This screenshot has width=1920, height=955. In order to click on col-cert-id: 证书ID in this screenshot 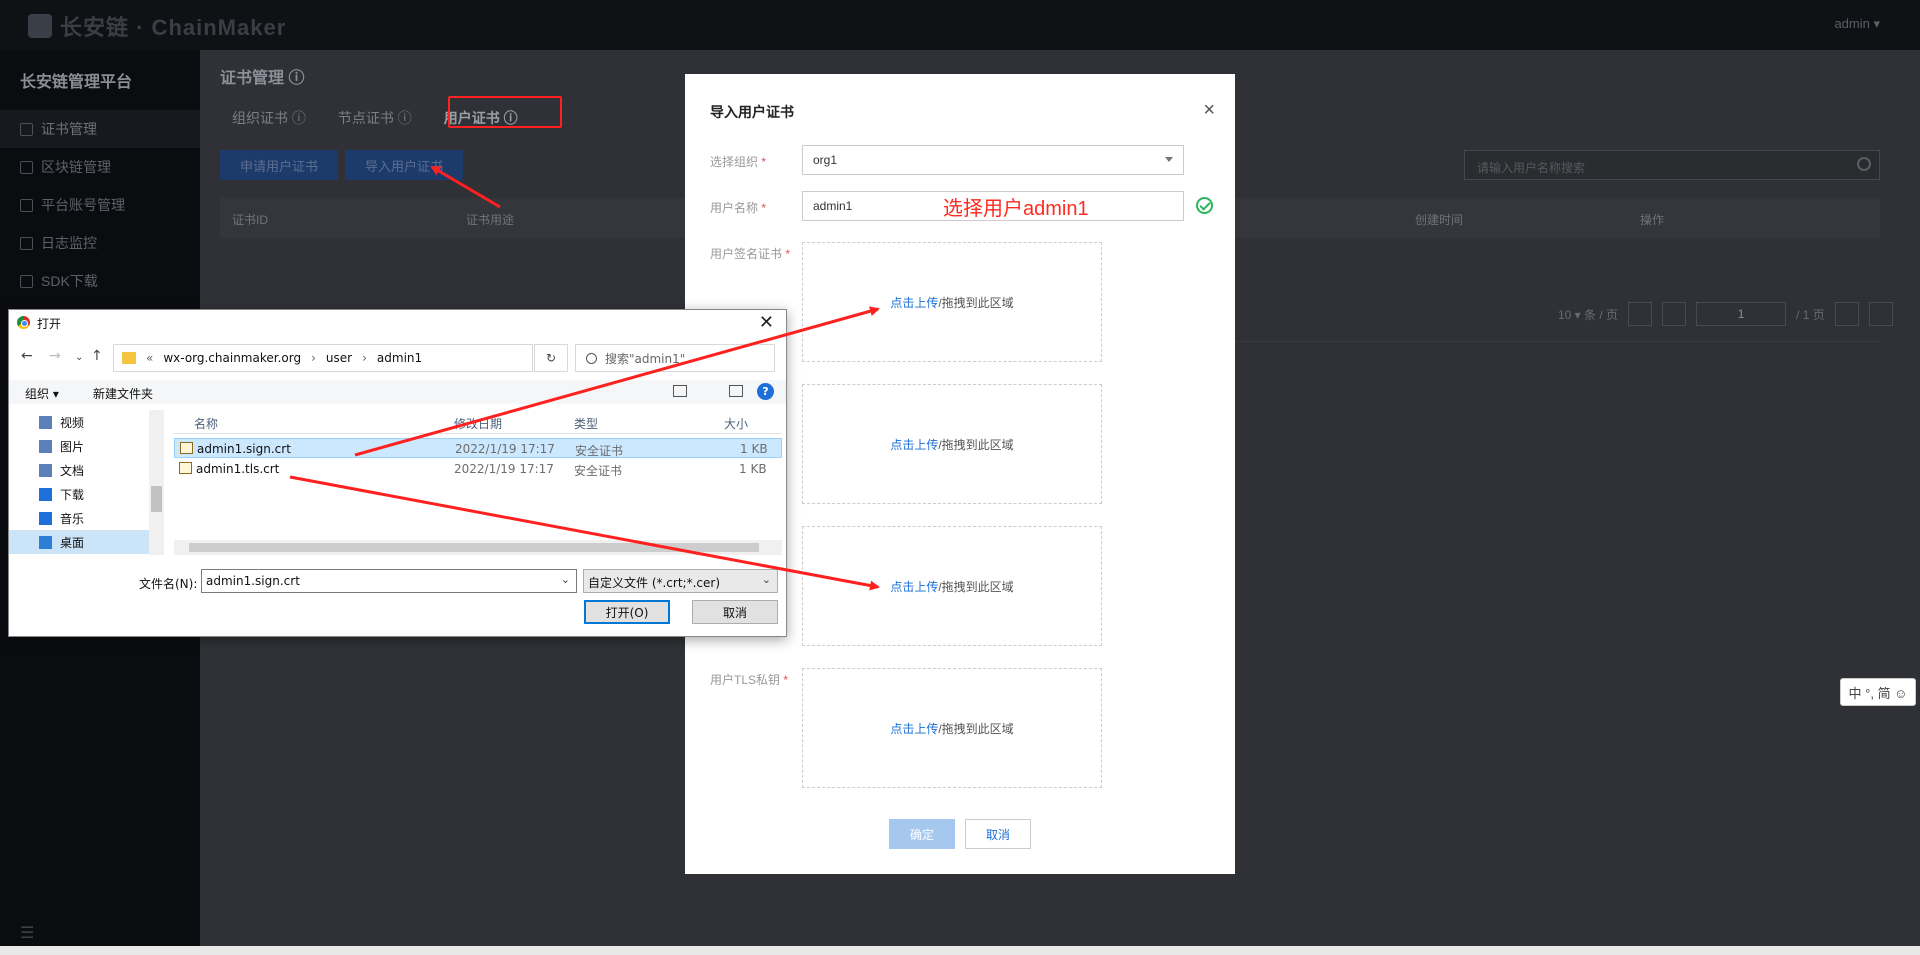, I will do `click(250, 220)`.